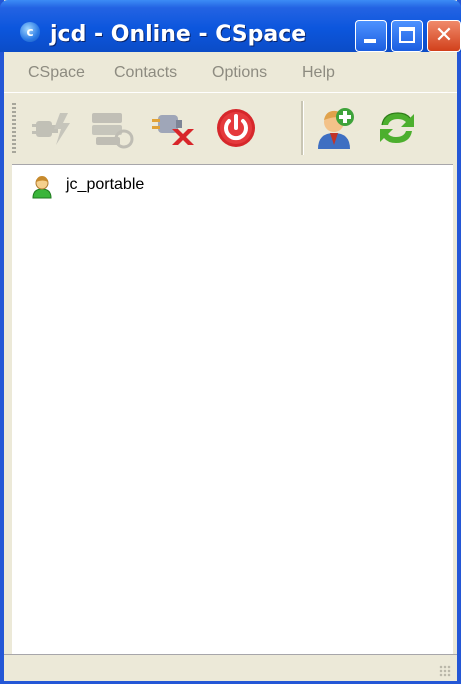  I want to click on power-off-icon, so click(236, 128).